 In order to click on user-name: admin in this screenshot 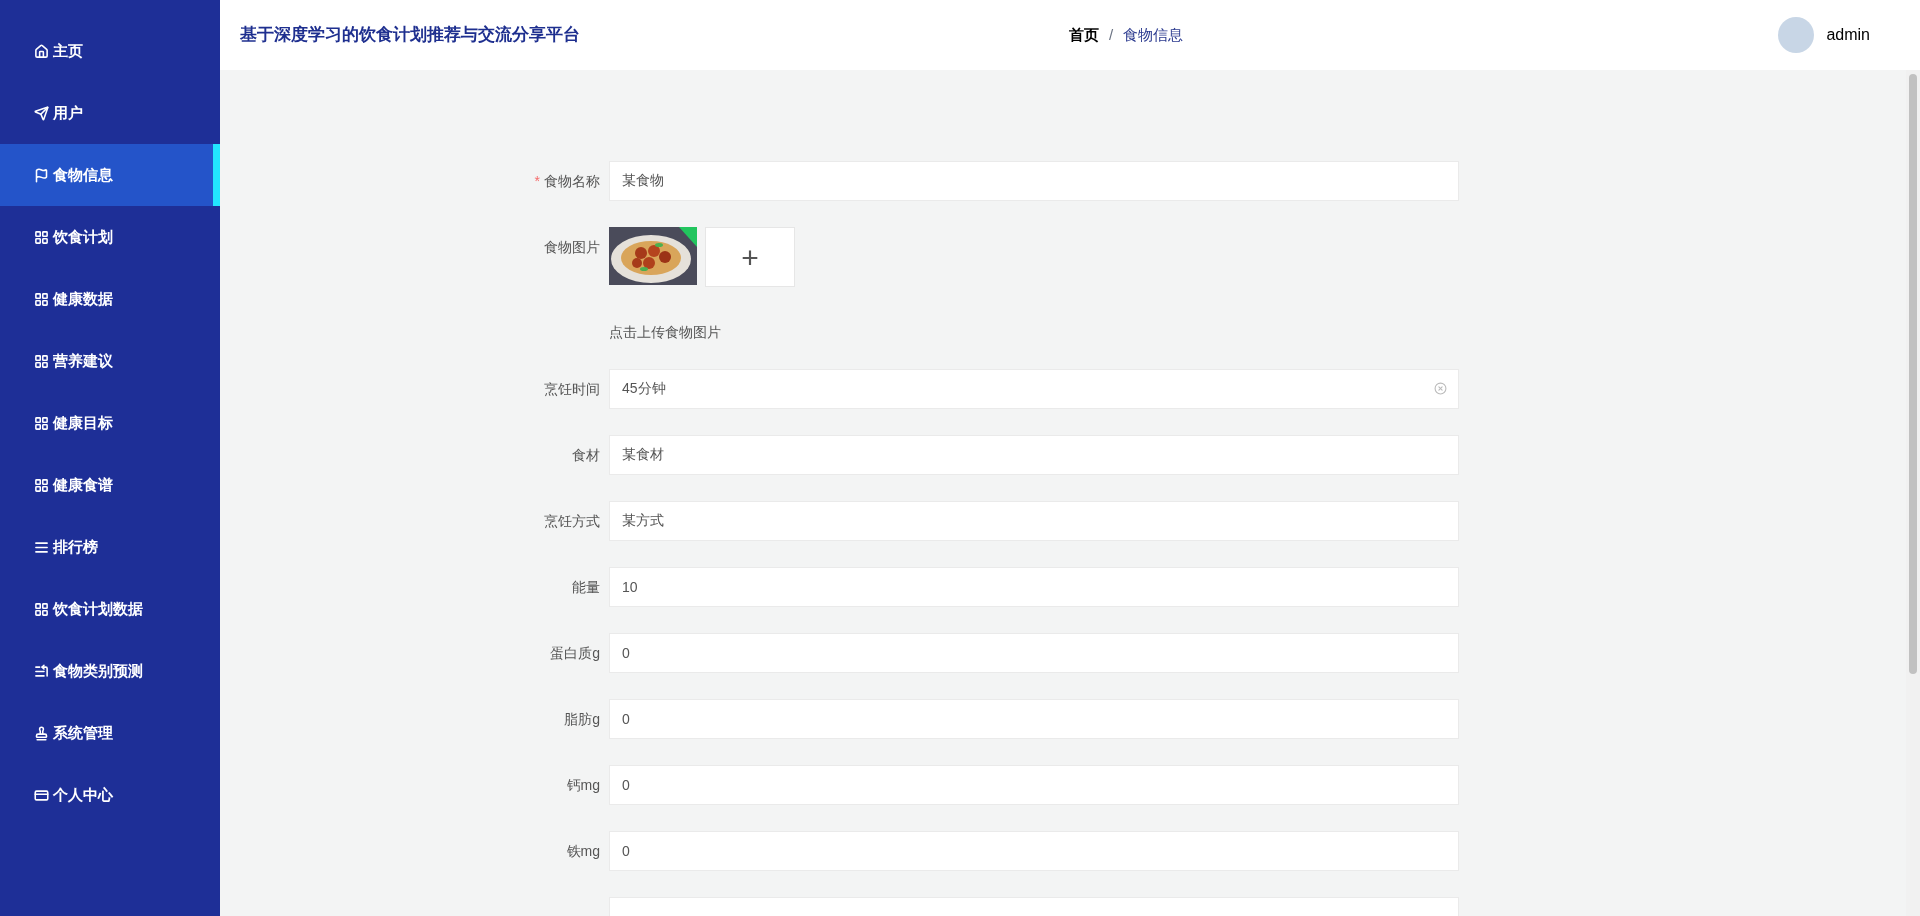, I will do `click(1848, 35)`.